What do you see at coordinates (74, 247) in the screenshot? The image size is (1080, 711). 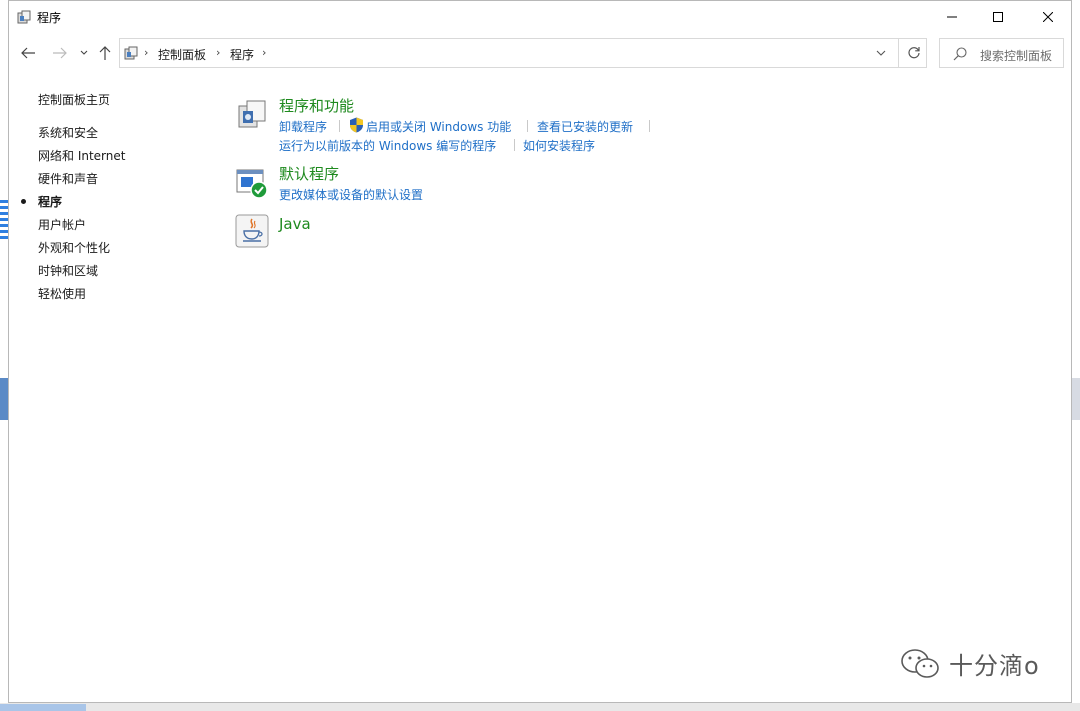 I see `sidebar-item-appearance: 外观和个性化` at bounding box center [74, 247].